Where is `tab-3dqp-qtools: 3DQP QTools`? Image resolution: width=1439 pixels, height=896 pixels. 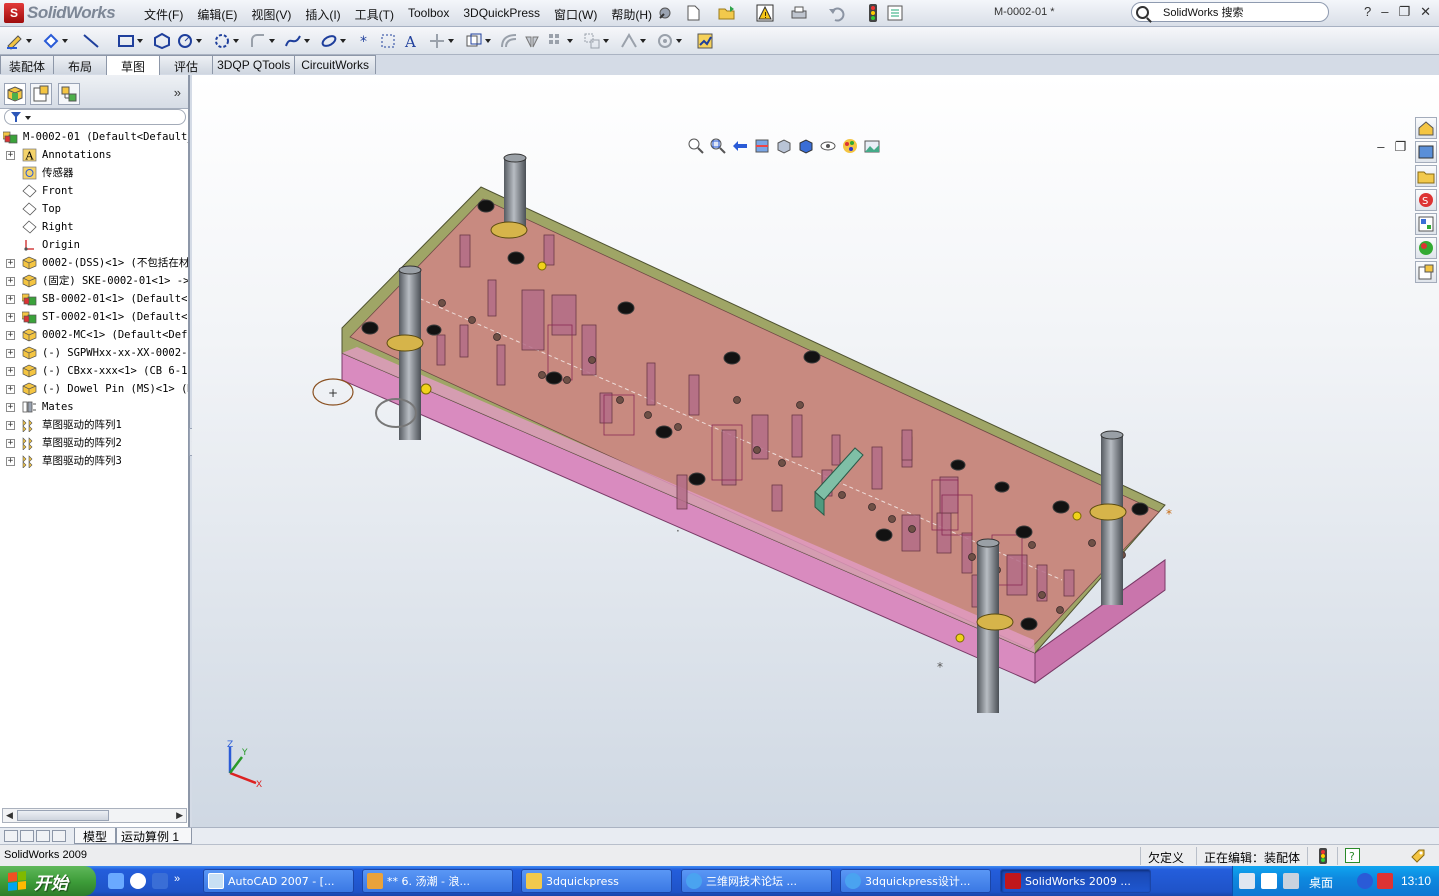
tab-3dqp-qtools: 3DQP QTools is located at coordinates (254, 64).